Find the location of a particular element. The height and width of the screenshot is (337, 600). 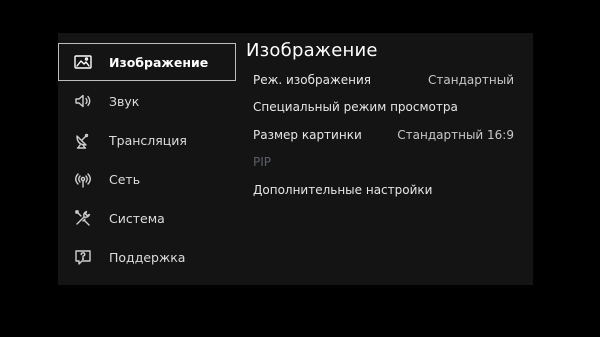

sidebar-item-picture: Изображение is located at coordinates (147, 62).